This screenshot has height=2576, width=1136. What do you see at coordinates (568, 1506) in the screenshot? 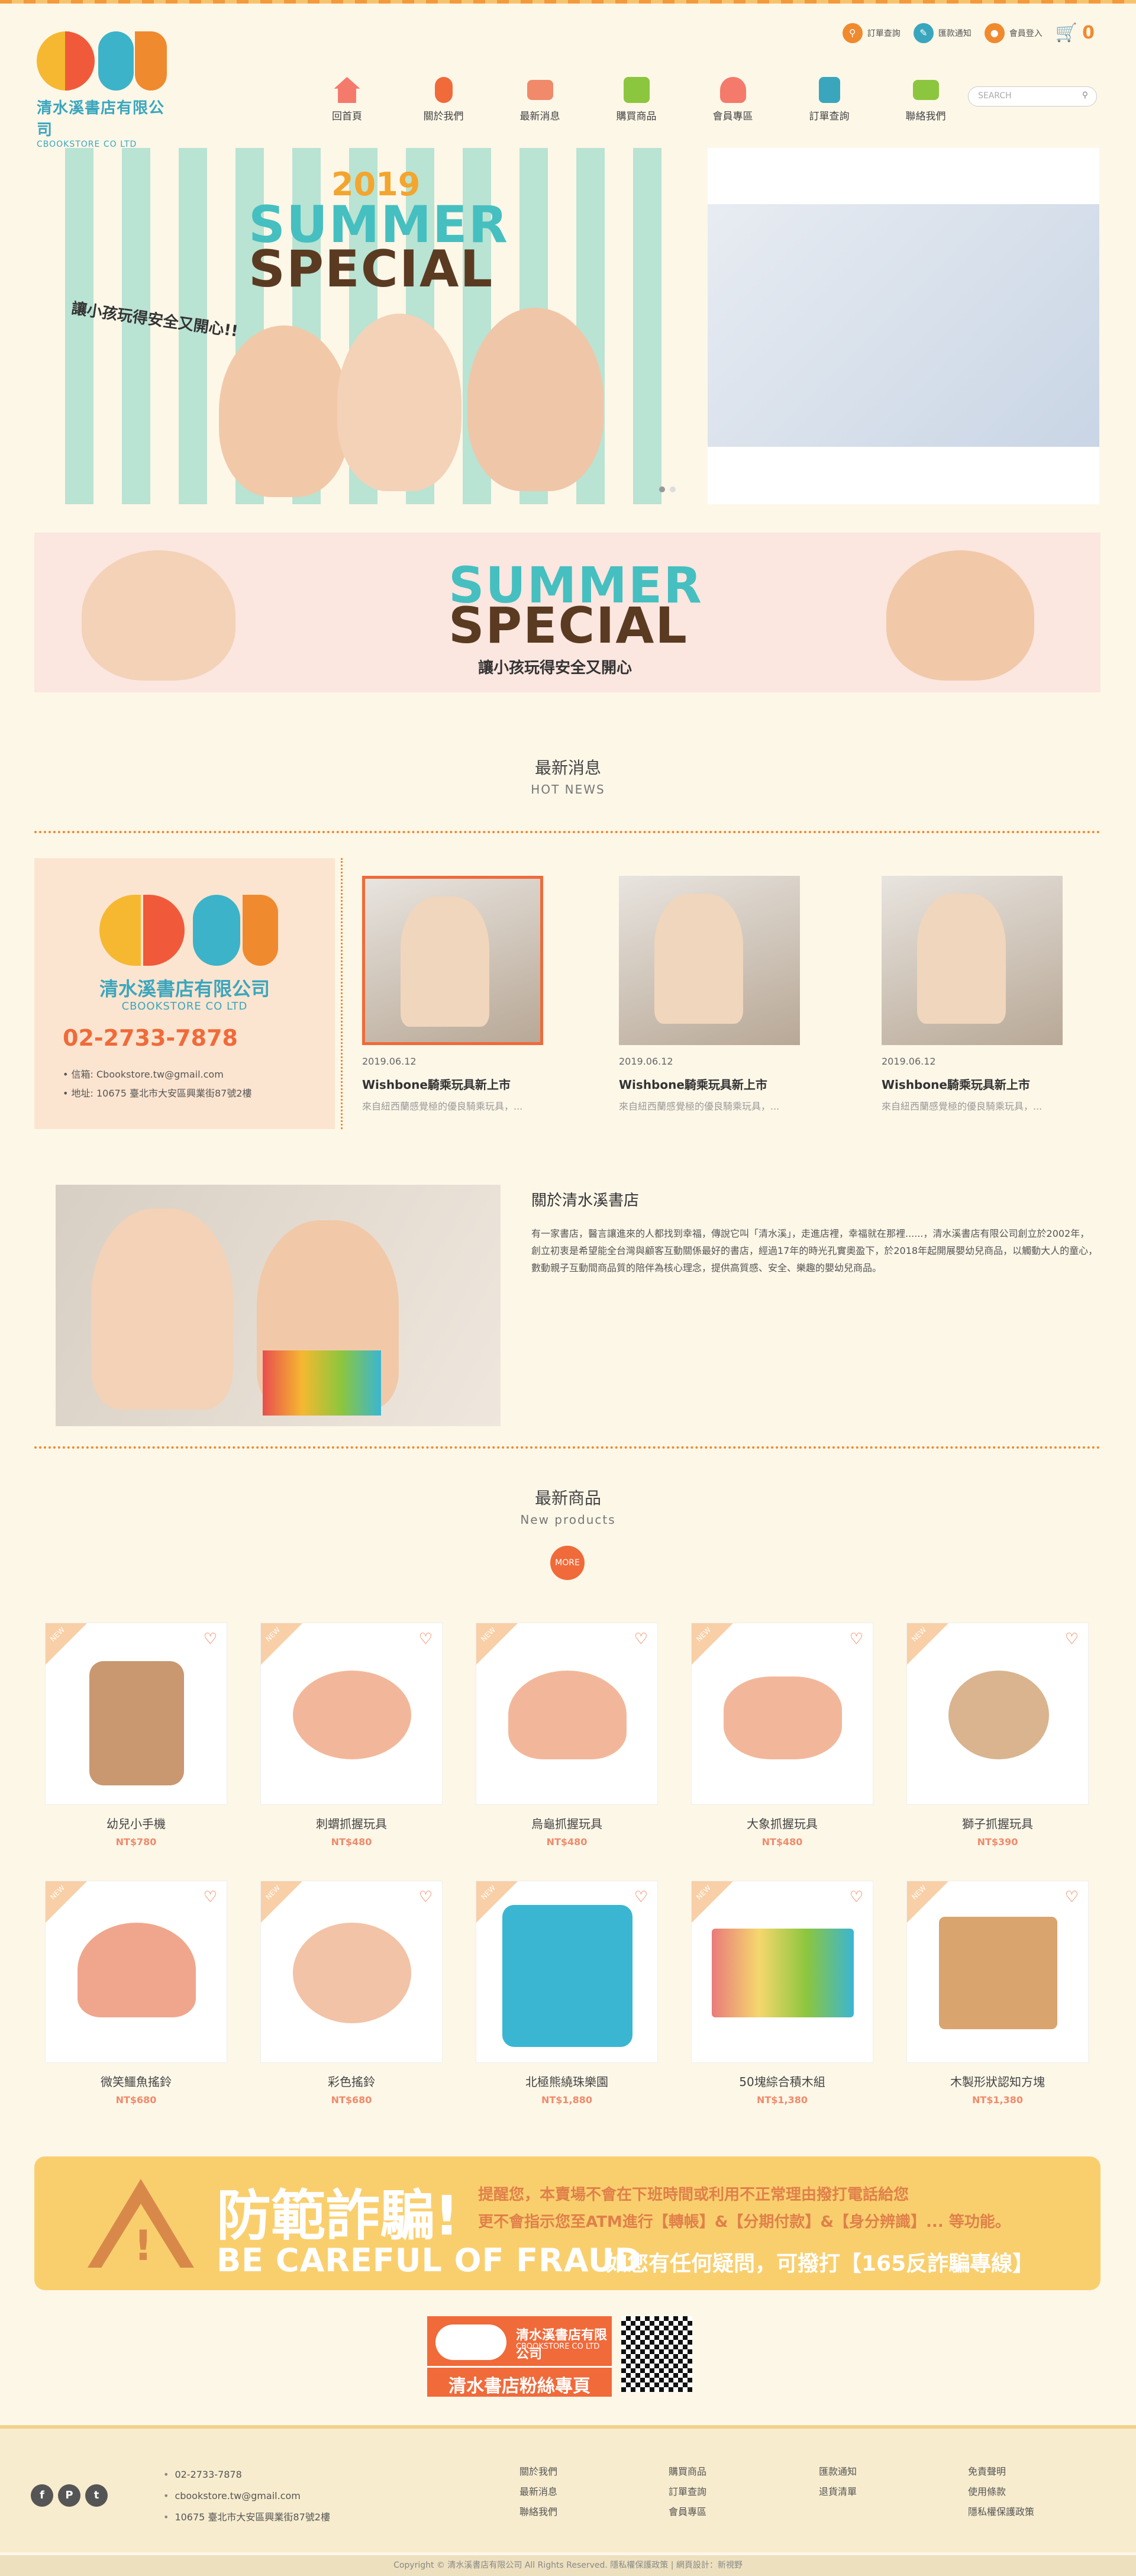
I see `products-section-title: 最新商品 New products` at bounding box center [568, 1506].